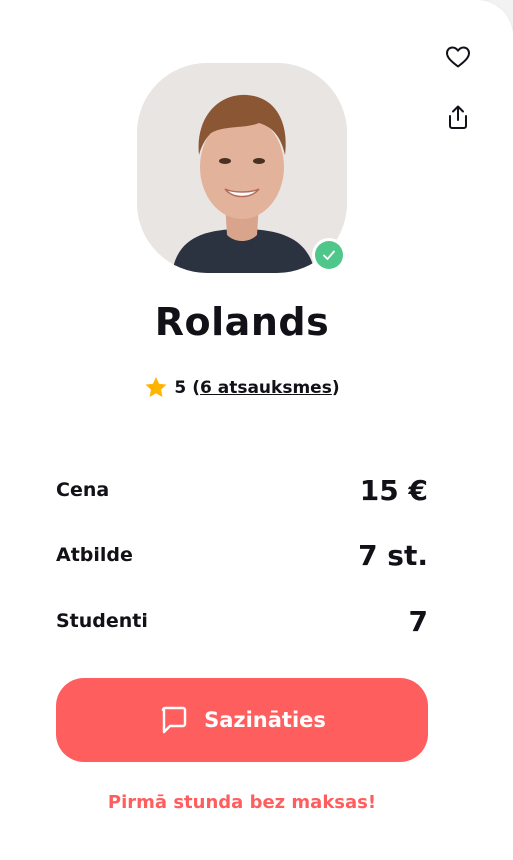 The width and height of the screenshot is (513, 860). I want to click on stat-label: Atbilde, so click(94, 555).